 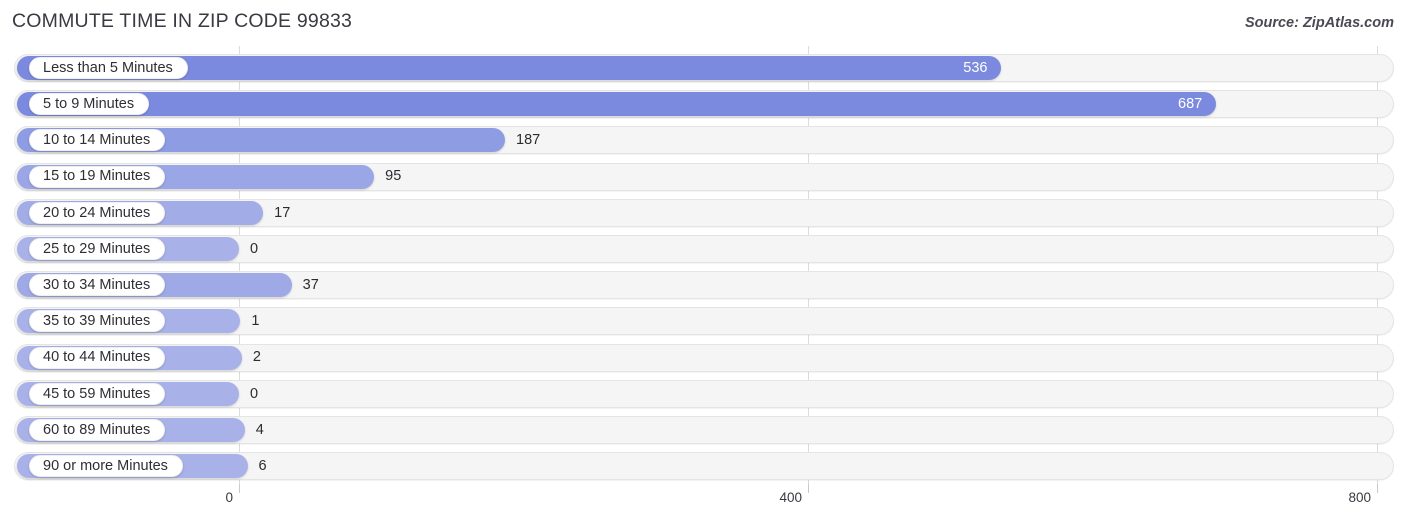 I want to click on bar-value-label: 1, so click(x=255, y=321).